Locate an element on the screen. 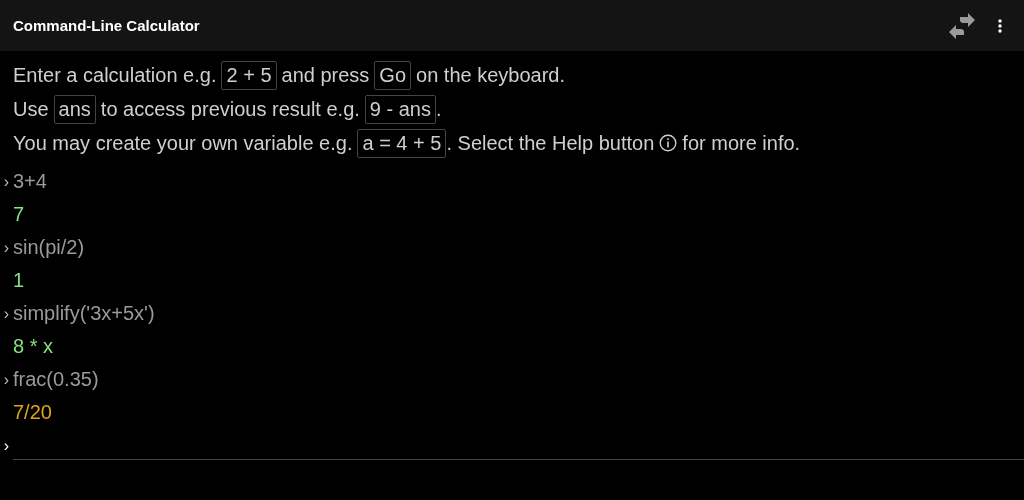 This screenshot has width=1024, height=500. instruction-text: to access previous result e.g. is located at coordinates (230, 109).